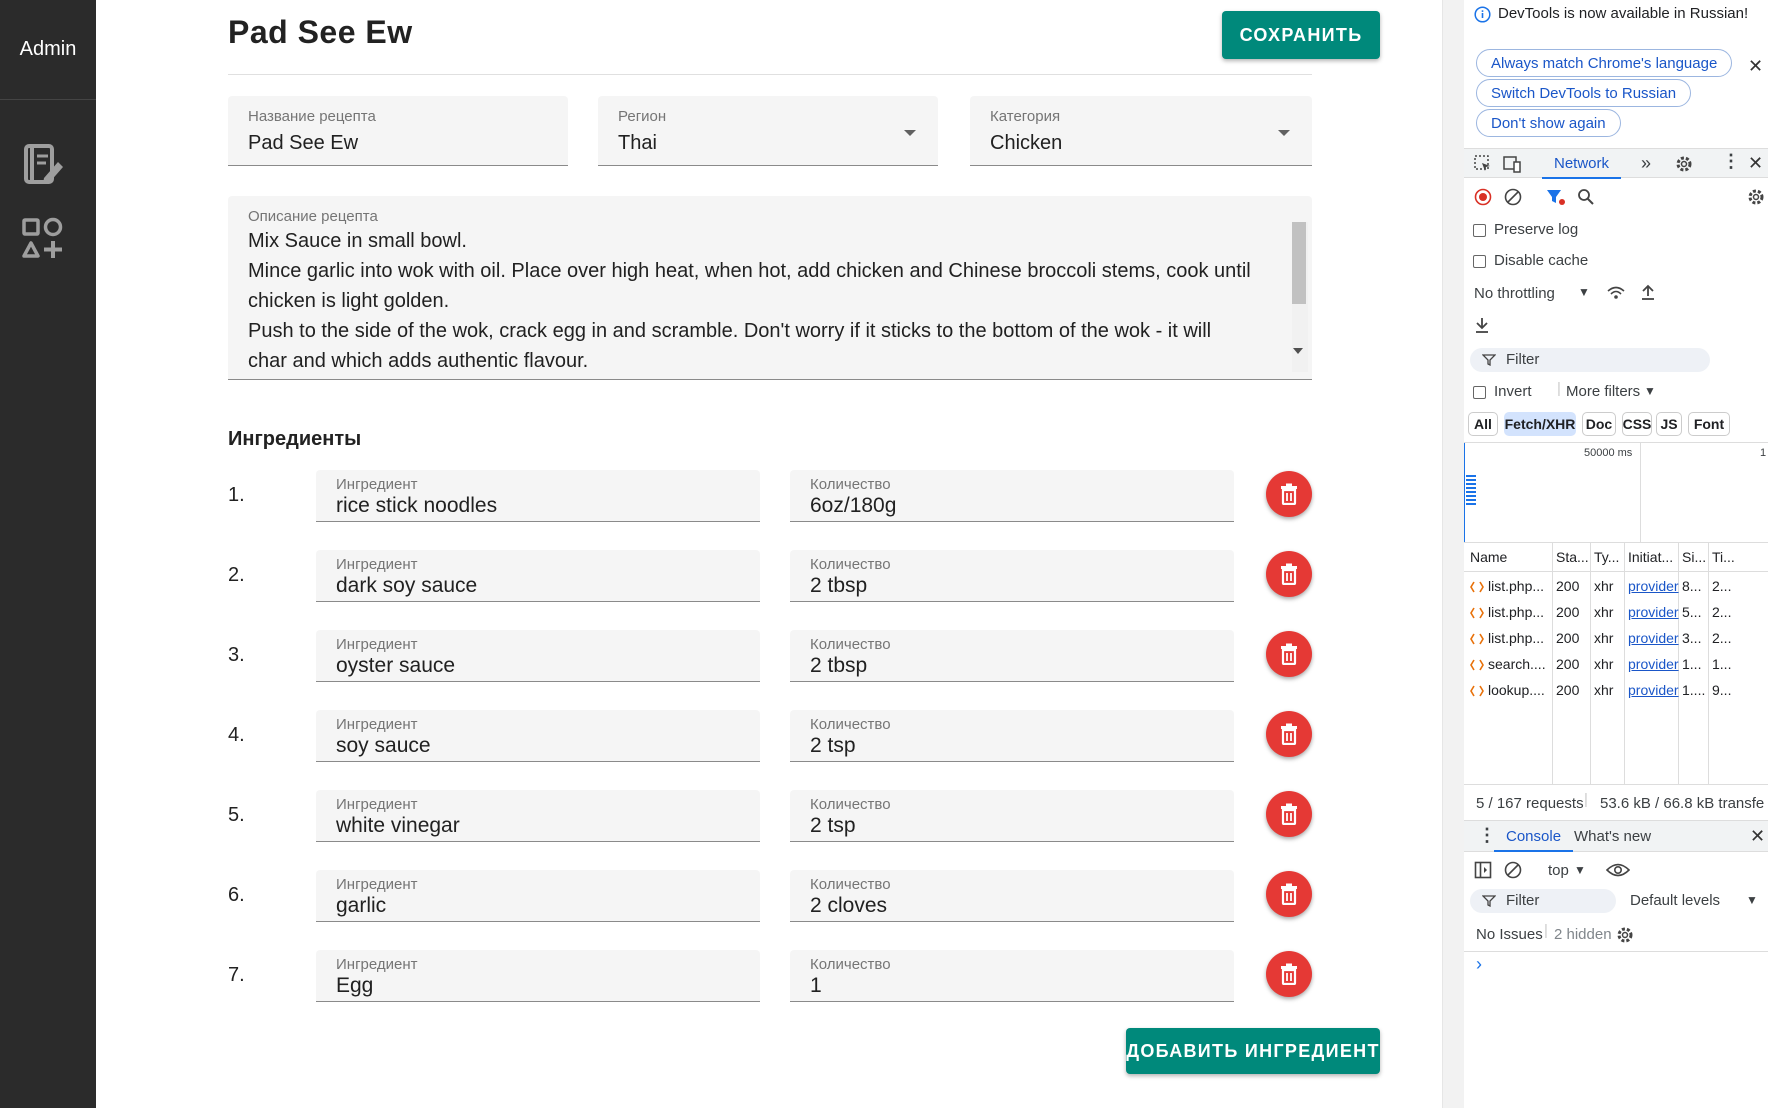 The image size is (1768, 1108). I want to click on recipe-book-edit-icon, so click(43, 165).